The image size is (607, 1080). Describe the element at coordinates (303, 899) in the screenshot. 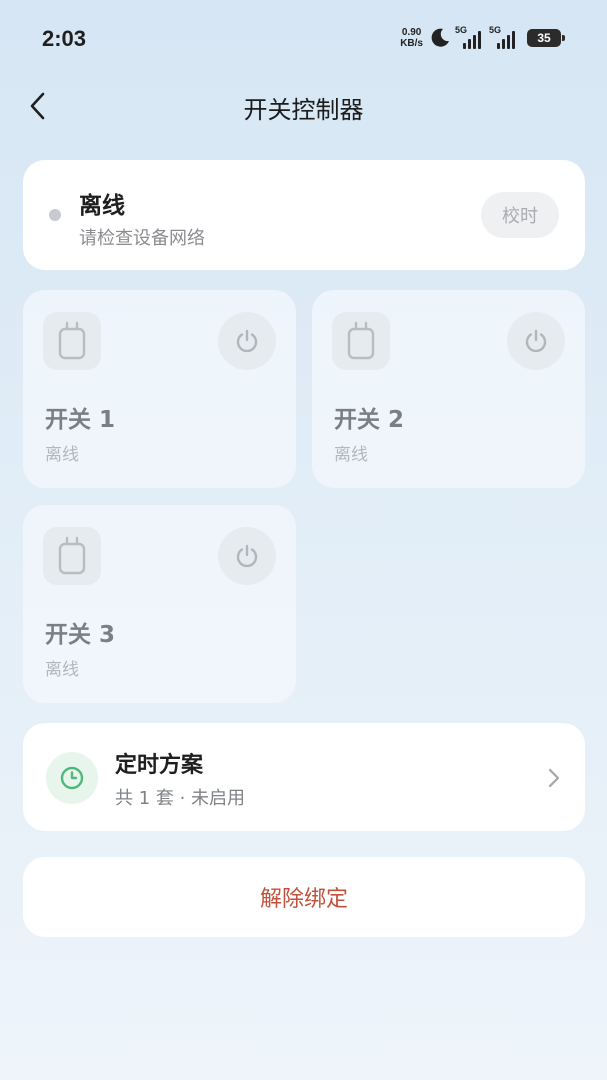

I see `unbind-label: 解除绑定` at that location.